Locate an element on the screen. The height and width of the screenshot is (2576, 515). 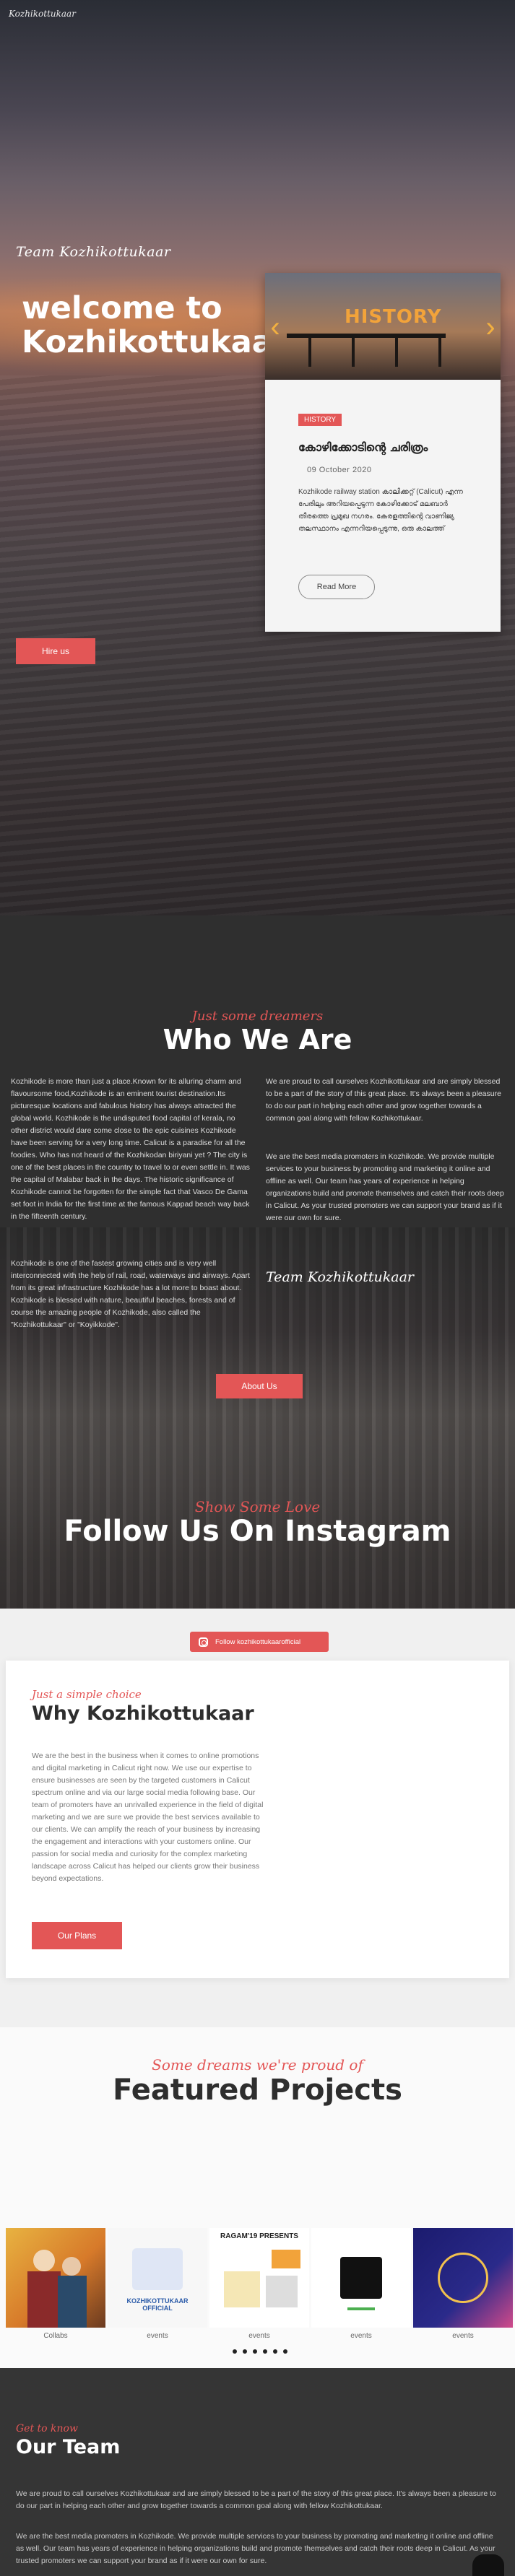
laptop-shape is located at coordinates (157, 2269).